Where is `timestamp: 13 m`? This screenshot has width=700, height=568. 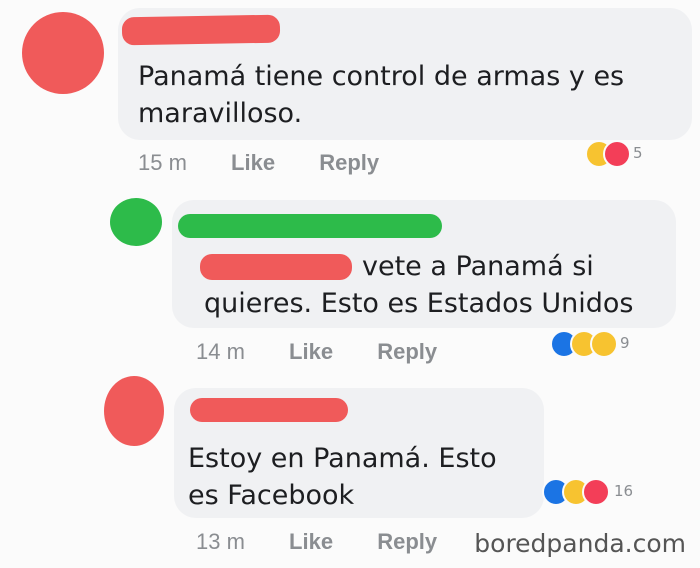 timestamp: 13 m is located at coordinates (220, 541).